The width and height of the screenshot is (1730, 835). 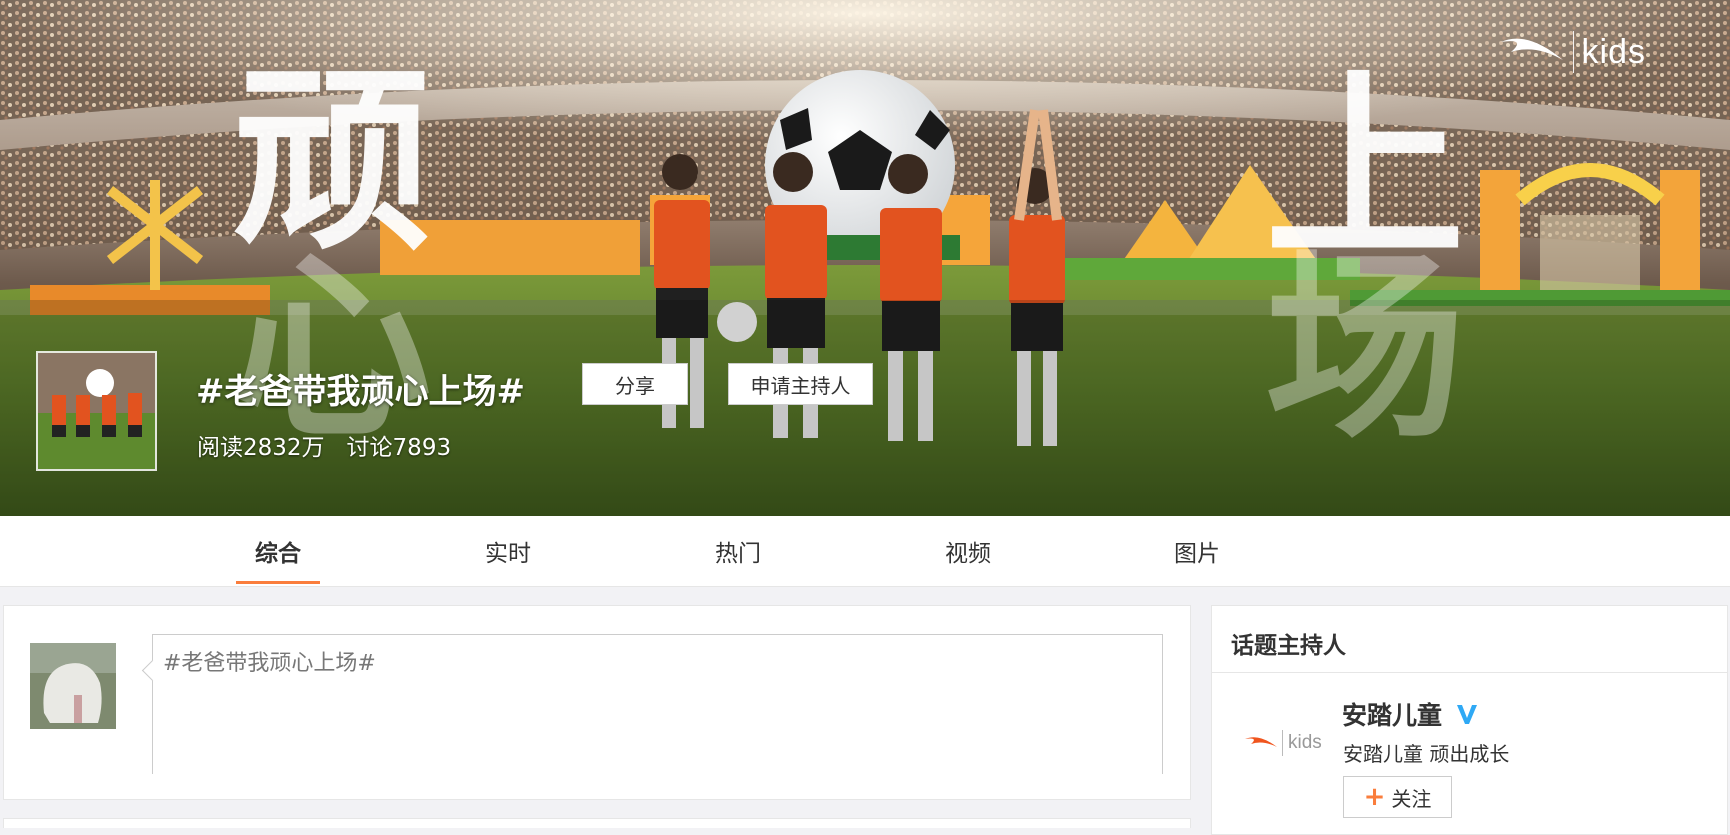 I want to click on user-avatar, so click(x=73, y=686).